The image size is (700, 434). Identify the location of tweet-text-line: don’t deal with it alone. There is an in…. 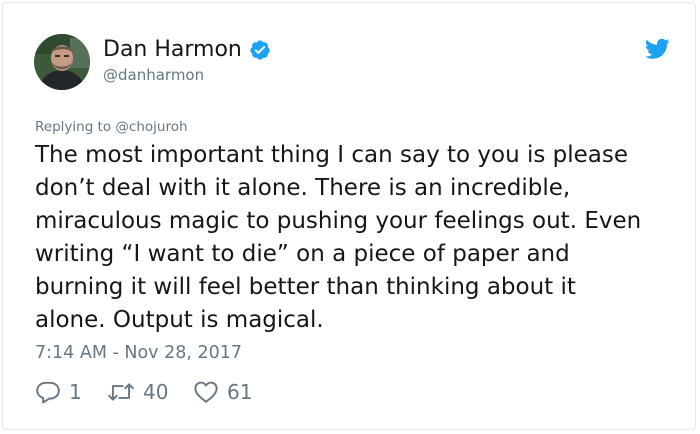
(303, 188).